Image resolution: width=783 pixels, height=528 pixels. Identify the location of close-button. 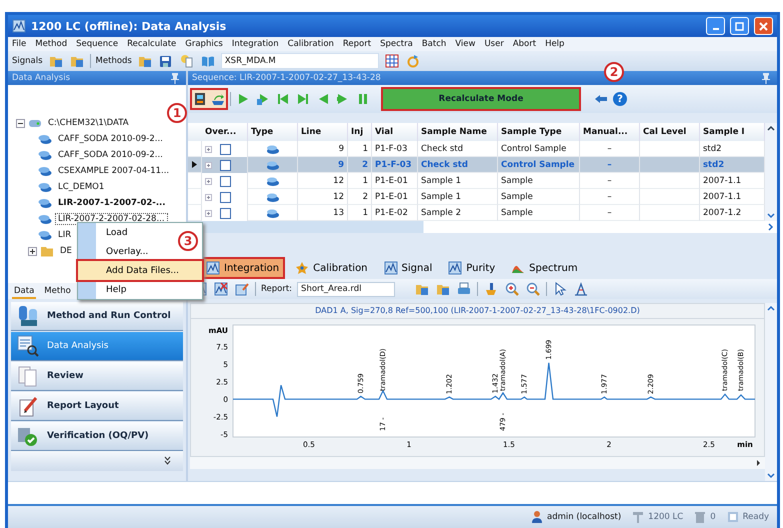
(763, 26).